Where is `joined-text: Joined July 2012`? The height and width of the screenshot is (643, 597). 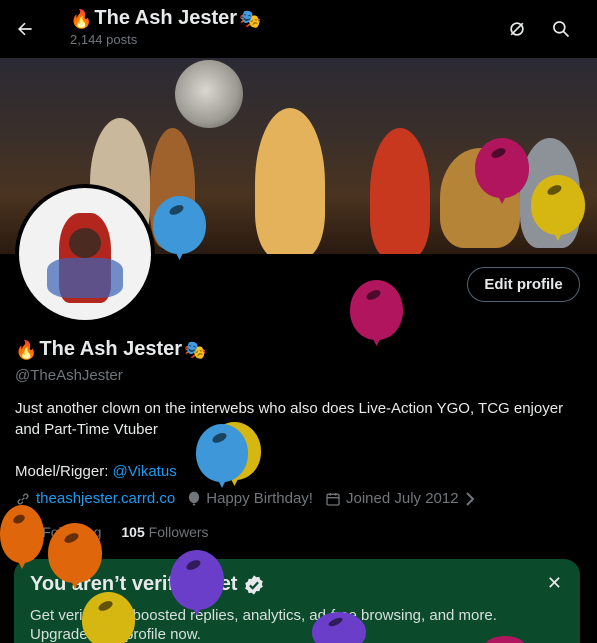
joined-text: Joined July 2012 is located at coordinates (402, 498).